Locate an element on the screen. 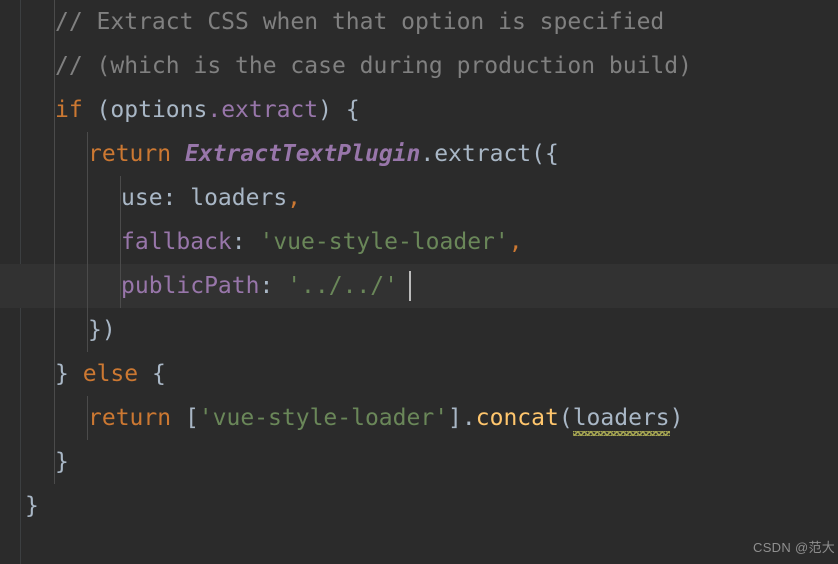 The height and width of the screenshot is (564, 838). code-line: use: loaders, is located at coordinates (211, 198).